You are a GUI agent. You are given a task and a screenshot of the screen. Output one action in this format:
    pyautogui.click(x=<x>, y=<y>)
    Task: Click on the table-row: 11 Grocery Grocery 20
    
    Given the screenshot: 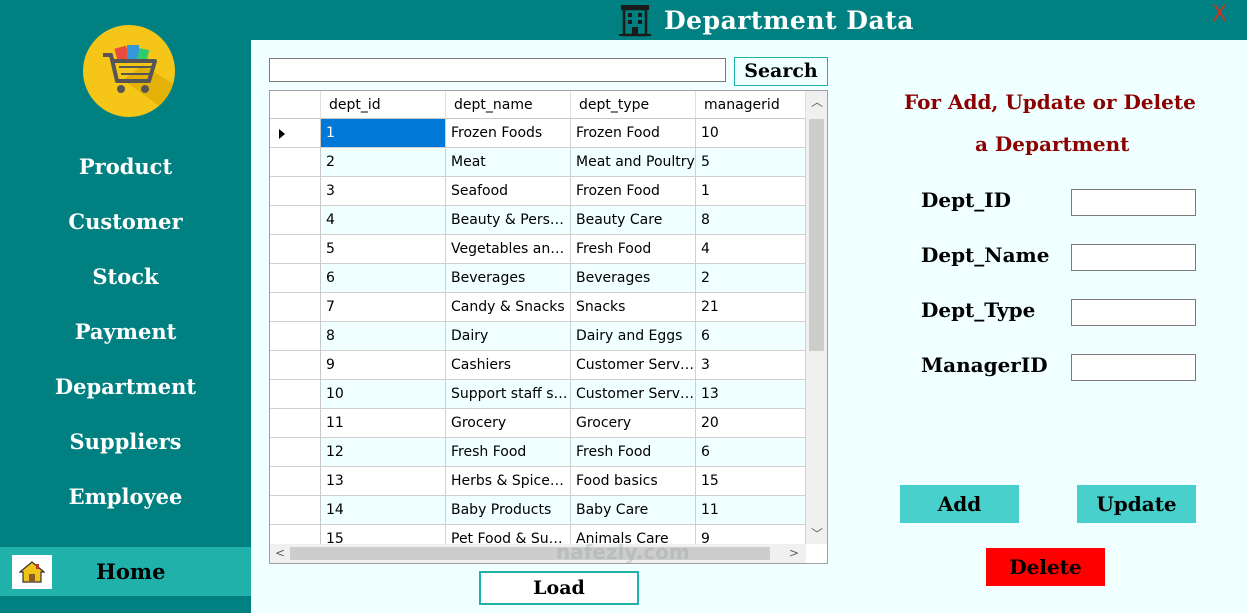 What is the action you would take?
    pyautogui.click(x=538, y=423)
    